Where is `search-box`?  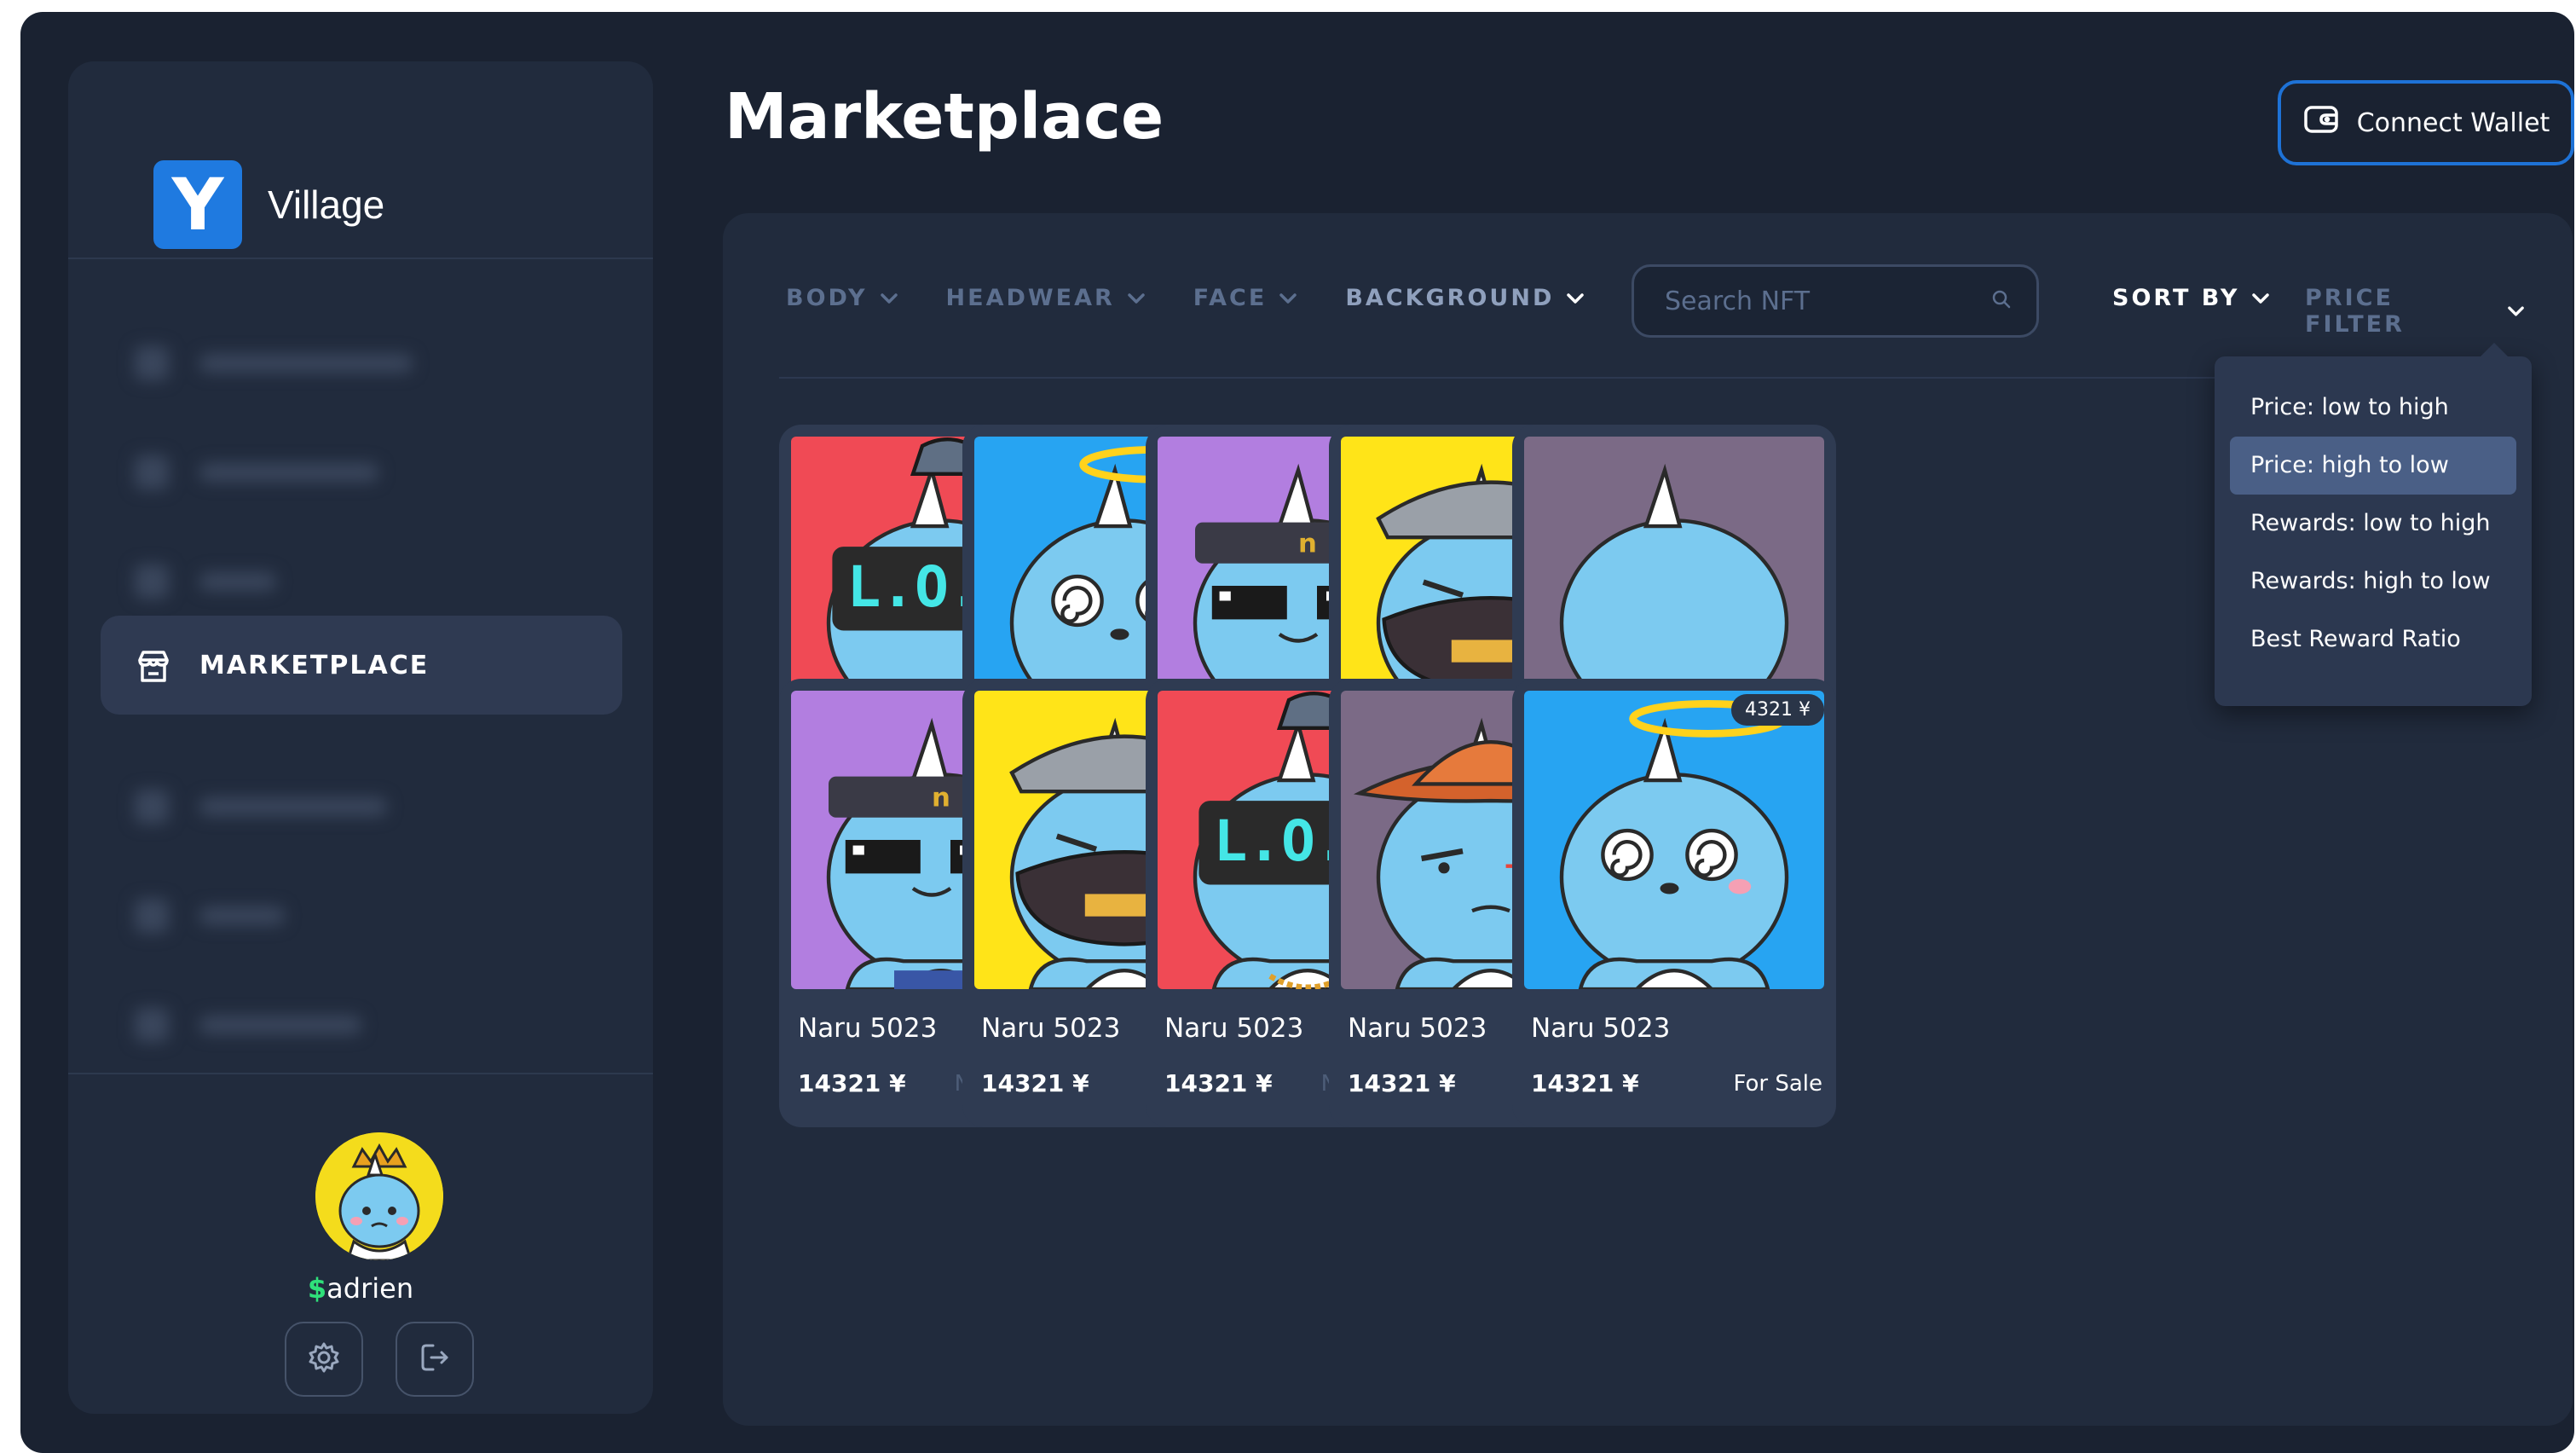
search-box is located at coordinates (1835, 301).